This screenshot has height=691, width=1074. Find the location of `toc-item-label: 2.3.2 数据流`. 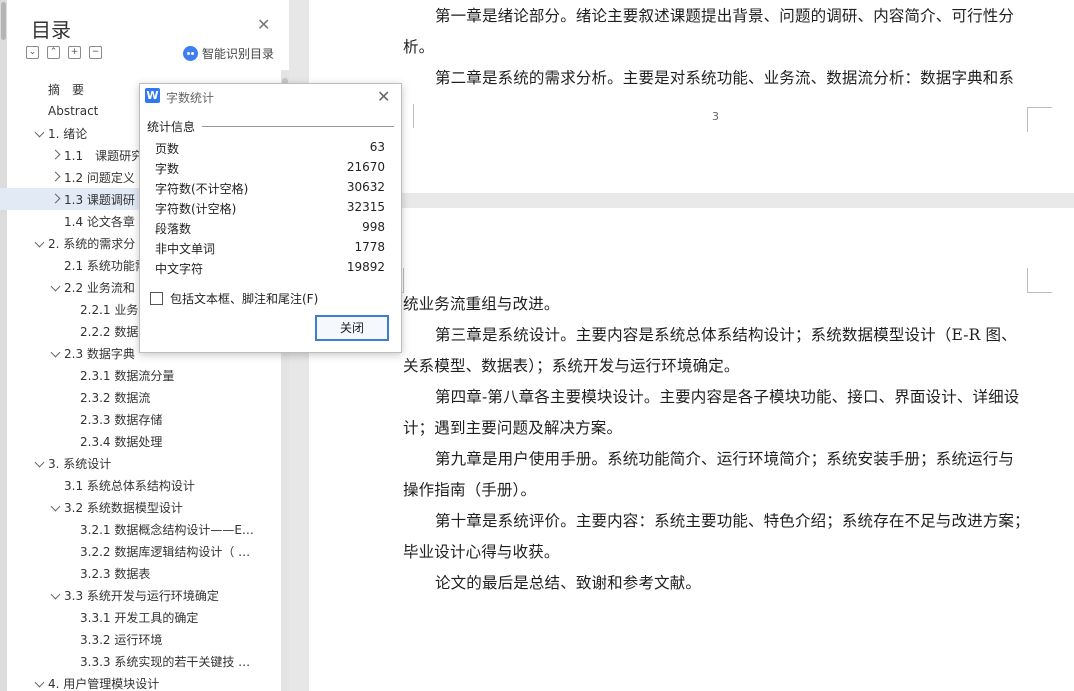

toc-item-label: 2.3.2 数据流 is located at coordinates (115, 397).